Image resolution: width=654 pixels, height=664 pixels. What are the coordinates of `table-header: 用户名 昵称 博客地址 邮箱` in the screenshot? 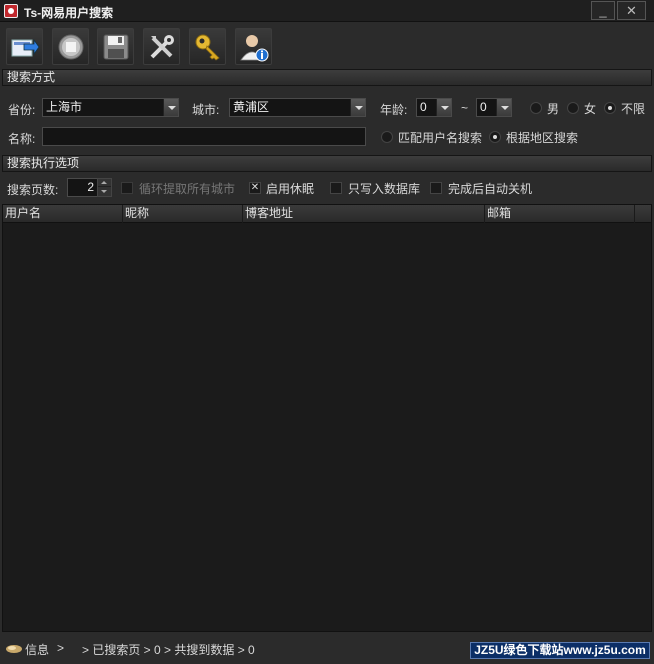 It's located at (327, 214).